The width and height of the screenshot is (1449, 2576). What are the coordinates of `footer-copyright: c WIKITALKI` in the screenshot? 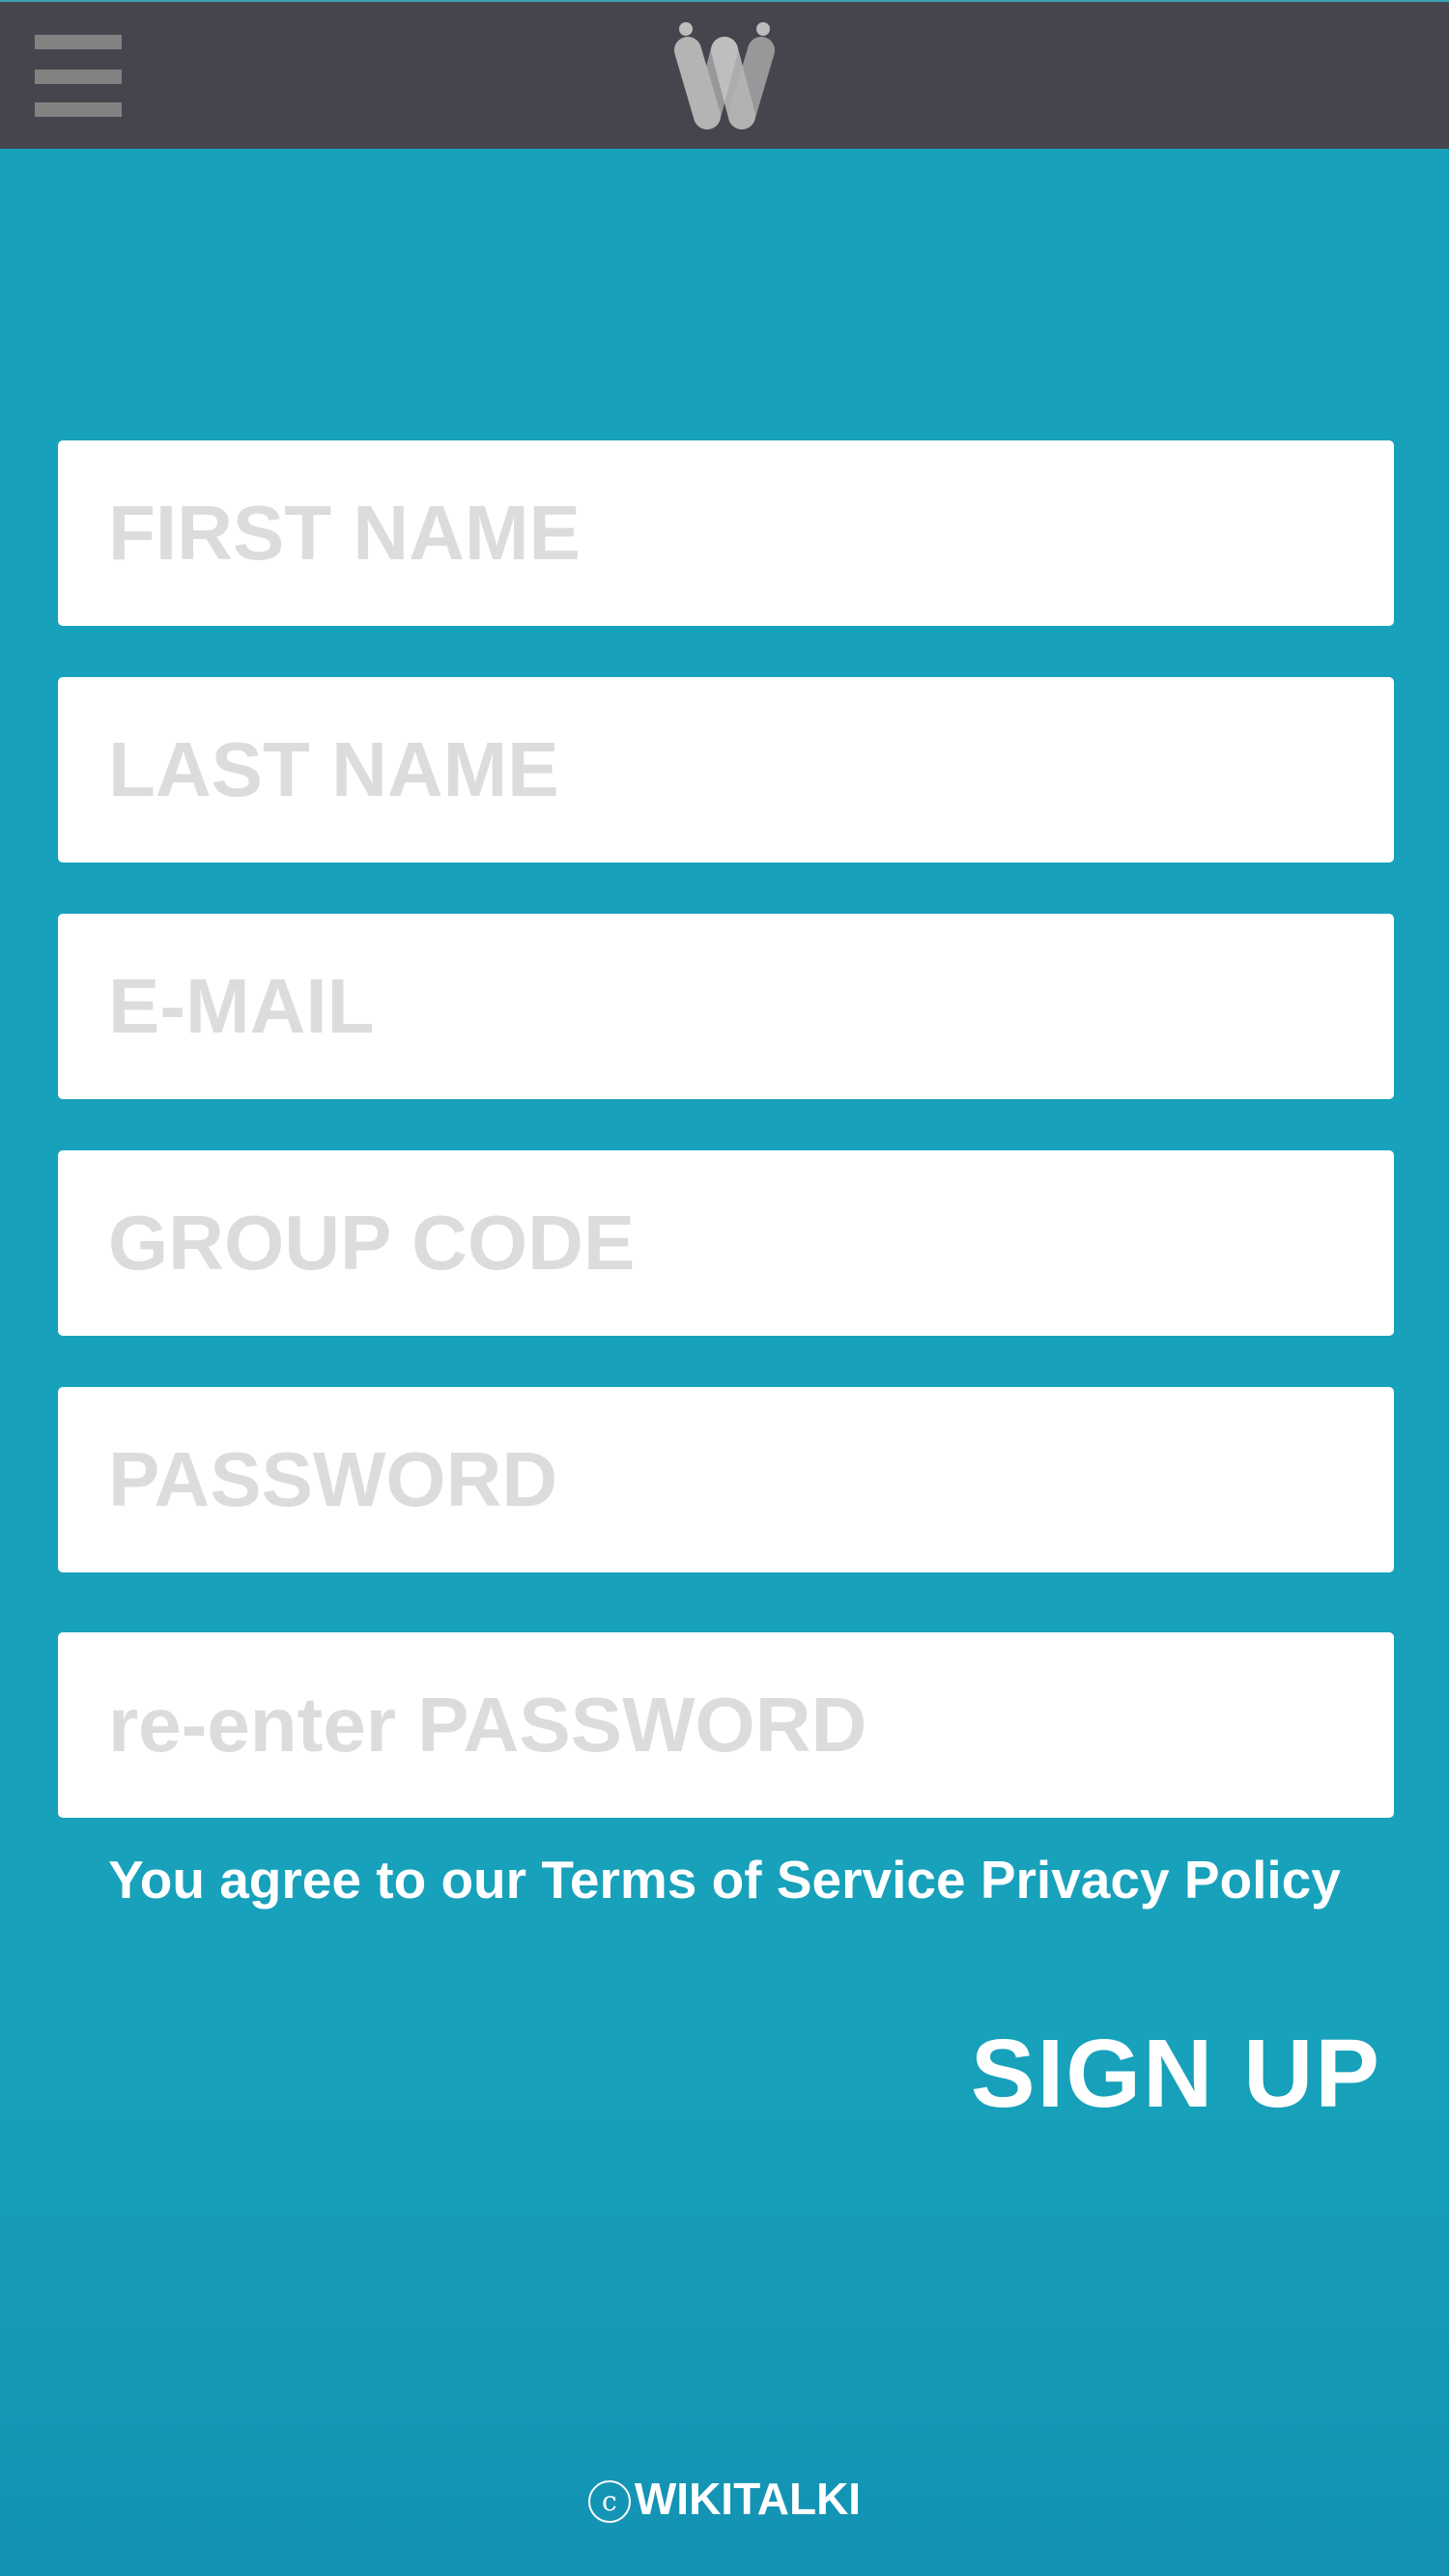 It's located at (724, 2499).